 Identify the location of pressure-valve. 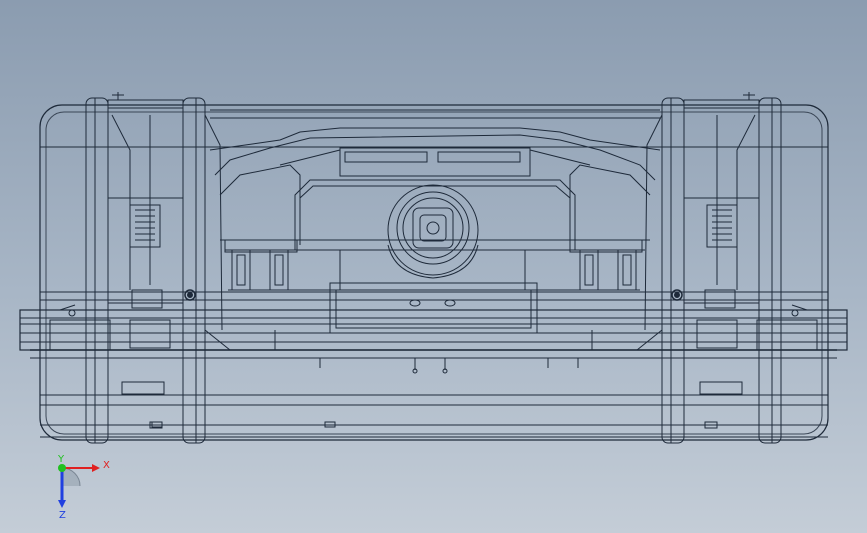
(433, 231).